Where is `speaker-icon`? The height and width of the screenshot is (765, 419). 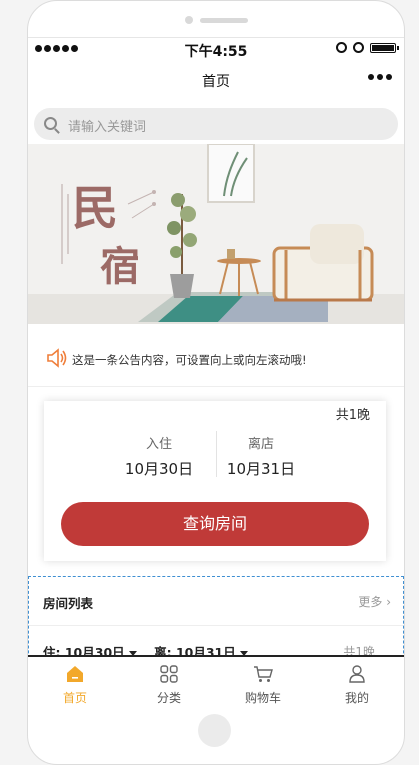
speaker-icon is located at coordinates (57, 358).